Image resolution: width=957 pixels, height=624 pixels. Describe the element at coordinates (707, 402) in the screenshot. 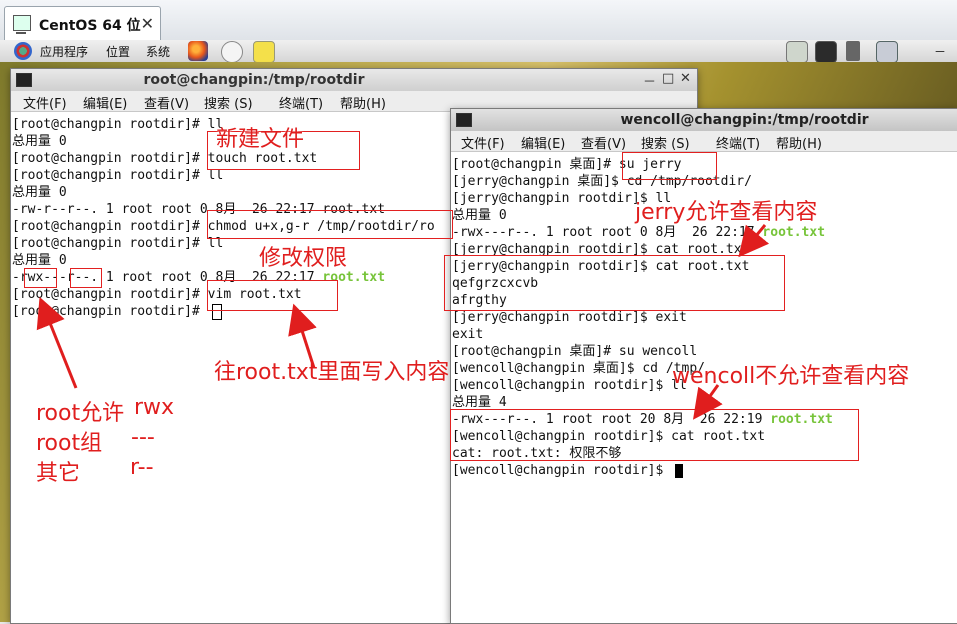

I see `arrow-to-wencoll-cat` at that location.